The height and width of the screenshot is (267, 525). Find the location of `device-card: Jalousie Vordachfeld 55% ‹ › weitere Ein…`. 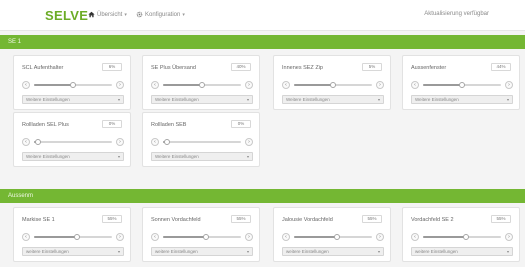

device-card: Jalousie Vordachfeld 55% ‹ › weitere Ein… is located at coordinates (332, 234).